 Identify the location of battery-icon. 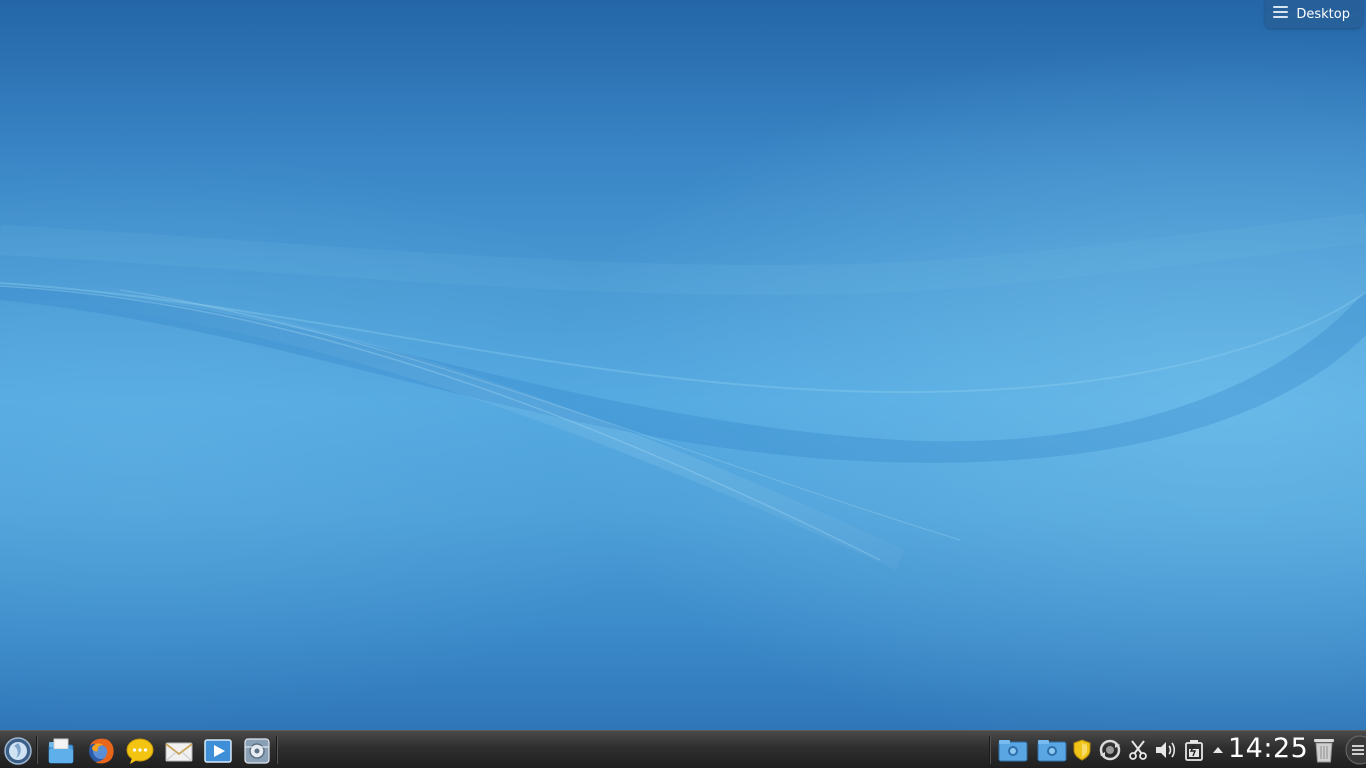
(1194, 750).